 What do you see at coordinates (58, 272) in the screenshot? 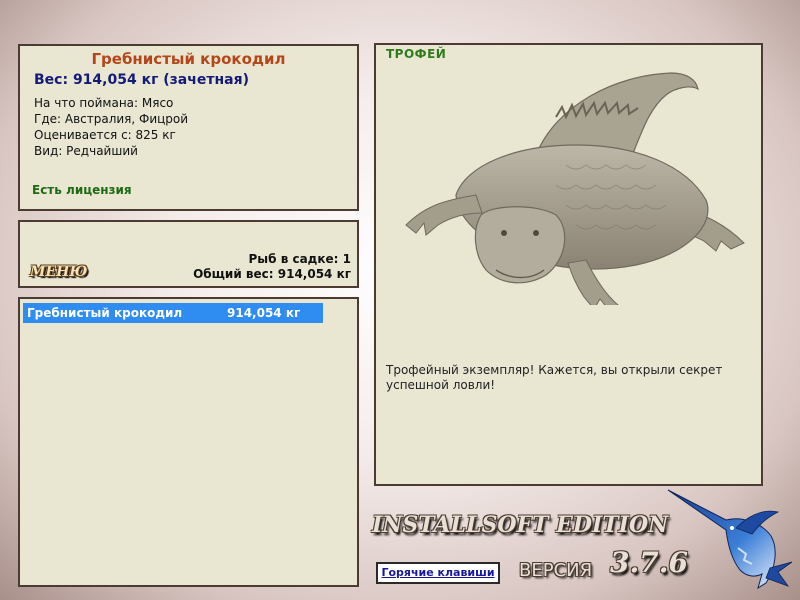
I see `menu-button: МЕНЮ` at bounding box center [58, 272].